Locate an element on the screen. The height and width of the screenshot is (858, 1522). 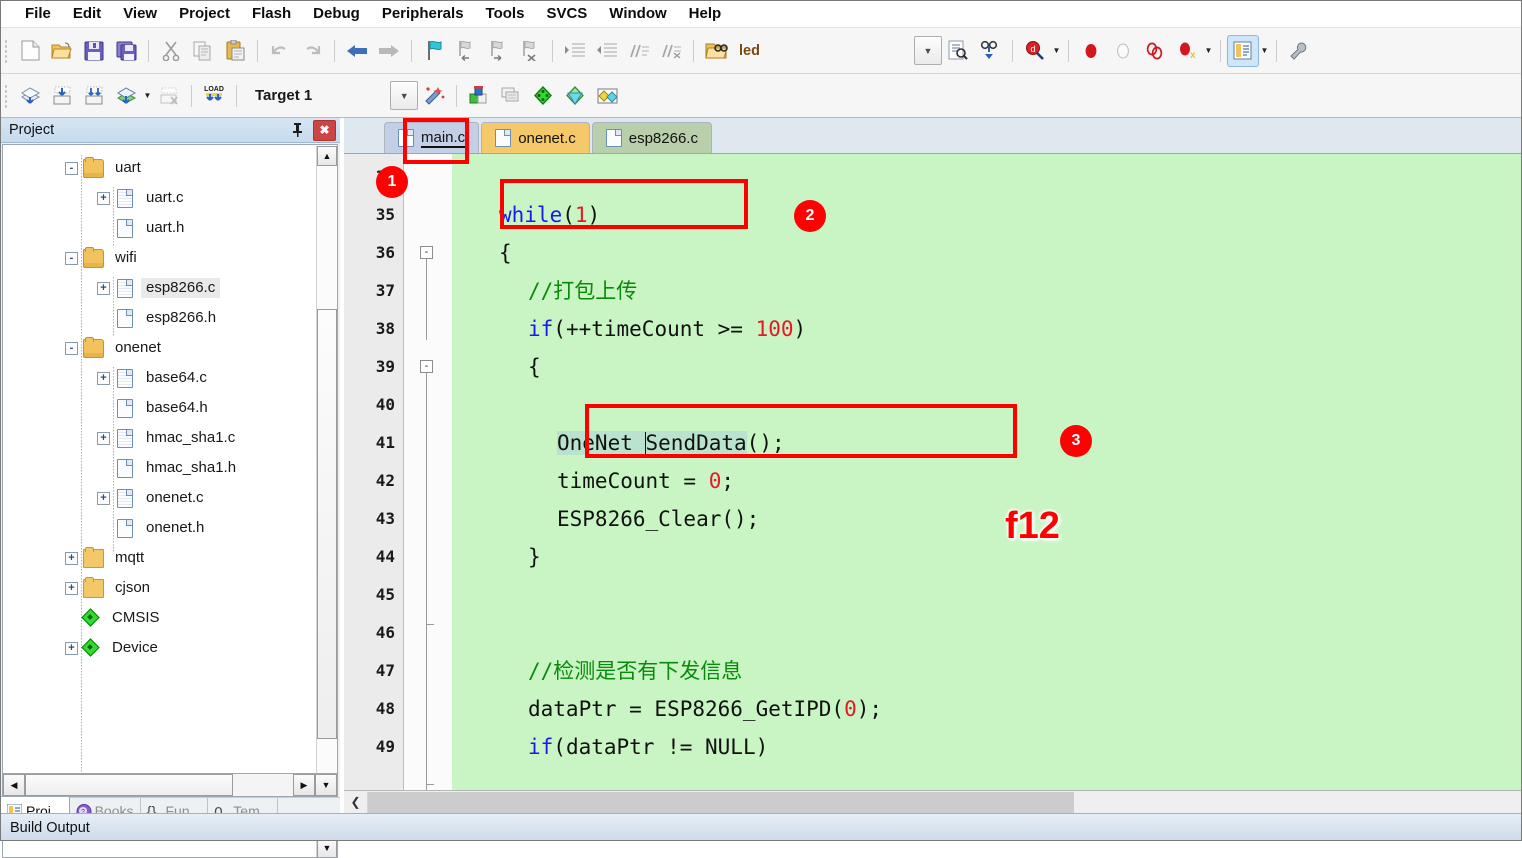
editor-hscrollbar-thumb is located at coordinates (721, 802).